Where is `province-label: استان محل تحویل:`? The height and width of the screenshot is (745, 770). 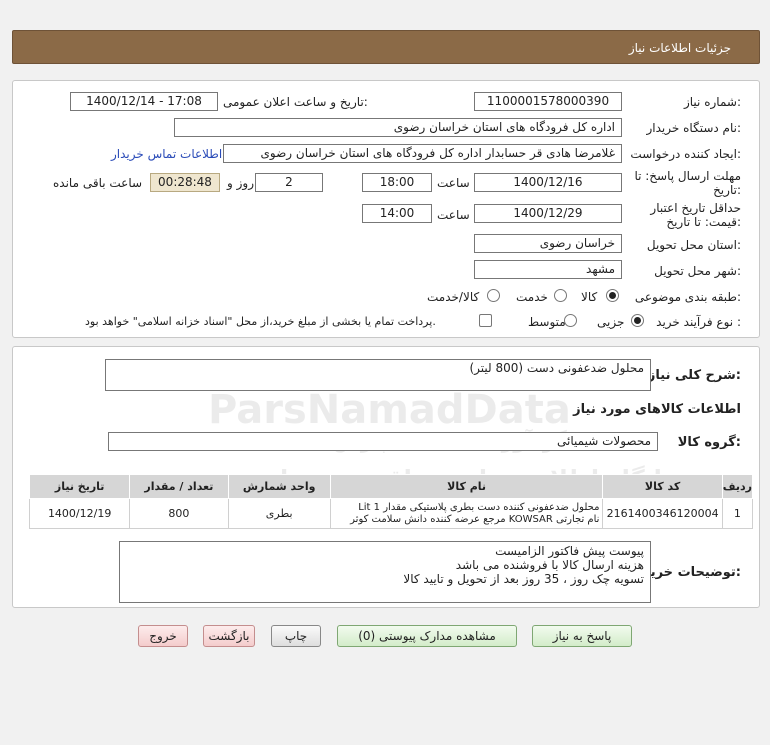 province-label: استان محل تحویل: is located at coordinates (693, 245).